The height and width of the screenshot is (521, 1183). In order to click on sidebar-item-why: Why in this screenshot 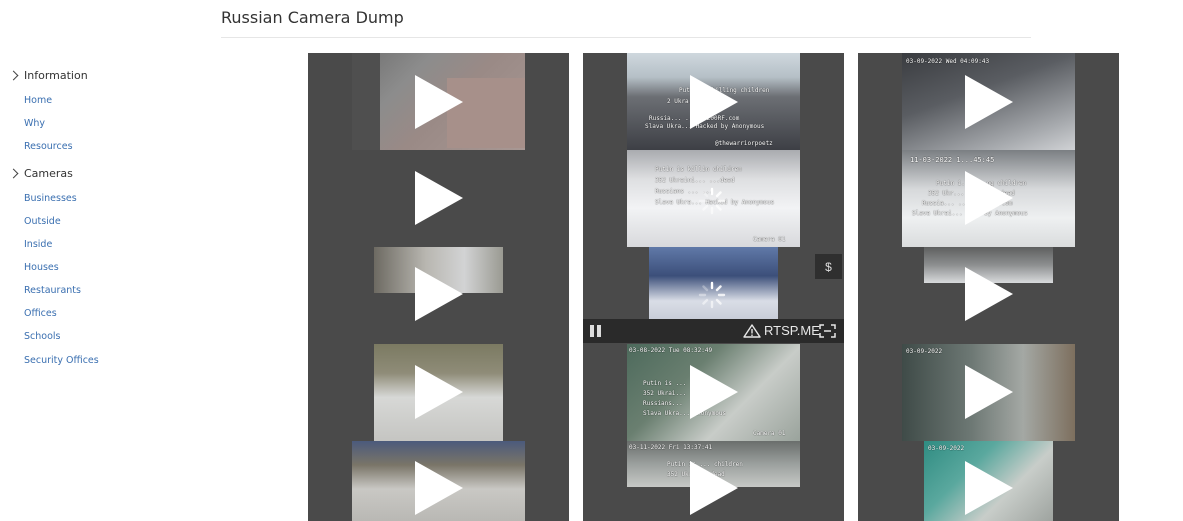, I will do `click(34, 123)`.